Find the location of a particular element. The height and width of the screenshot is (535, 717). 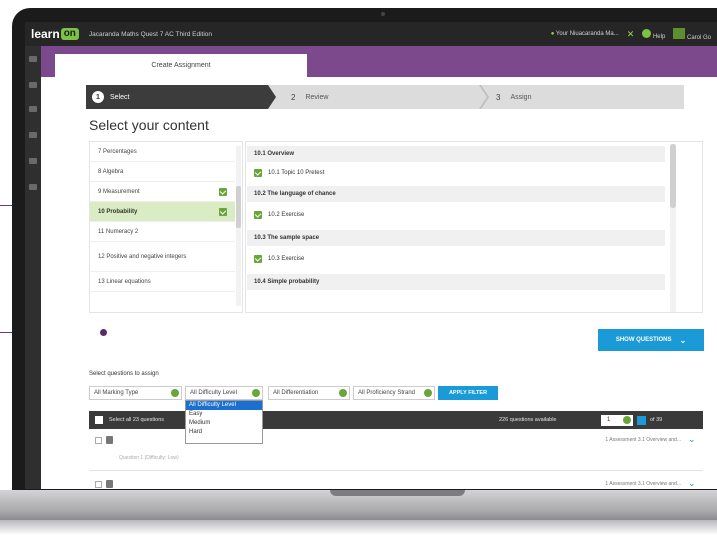

apply-filter-button: APPLY FILTER is located at coordinates (468, 393).